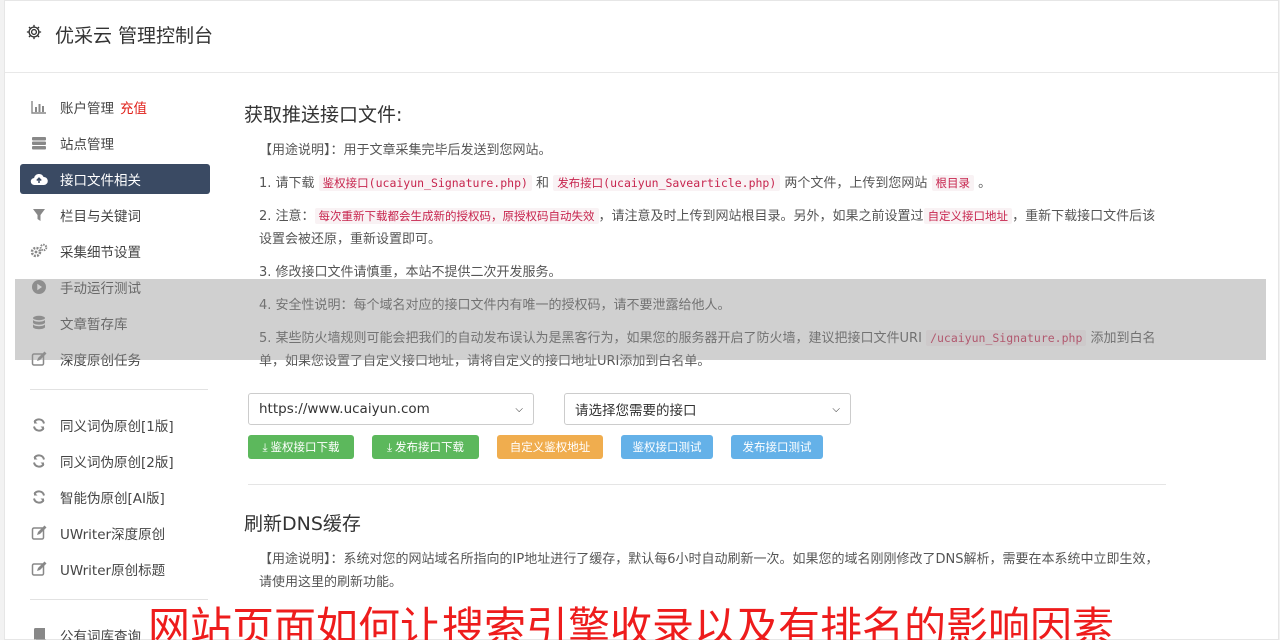 The width and height of the screenshot is (1280, 640). What do you see at coordinates (115, 366) in the screenshot?
I see `sidebar: 账户管理 充值 站点管理 接口文件相关 栏目与关键词 采集细节设置 手动运行测试` at bounding box center [115, 366].